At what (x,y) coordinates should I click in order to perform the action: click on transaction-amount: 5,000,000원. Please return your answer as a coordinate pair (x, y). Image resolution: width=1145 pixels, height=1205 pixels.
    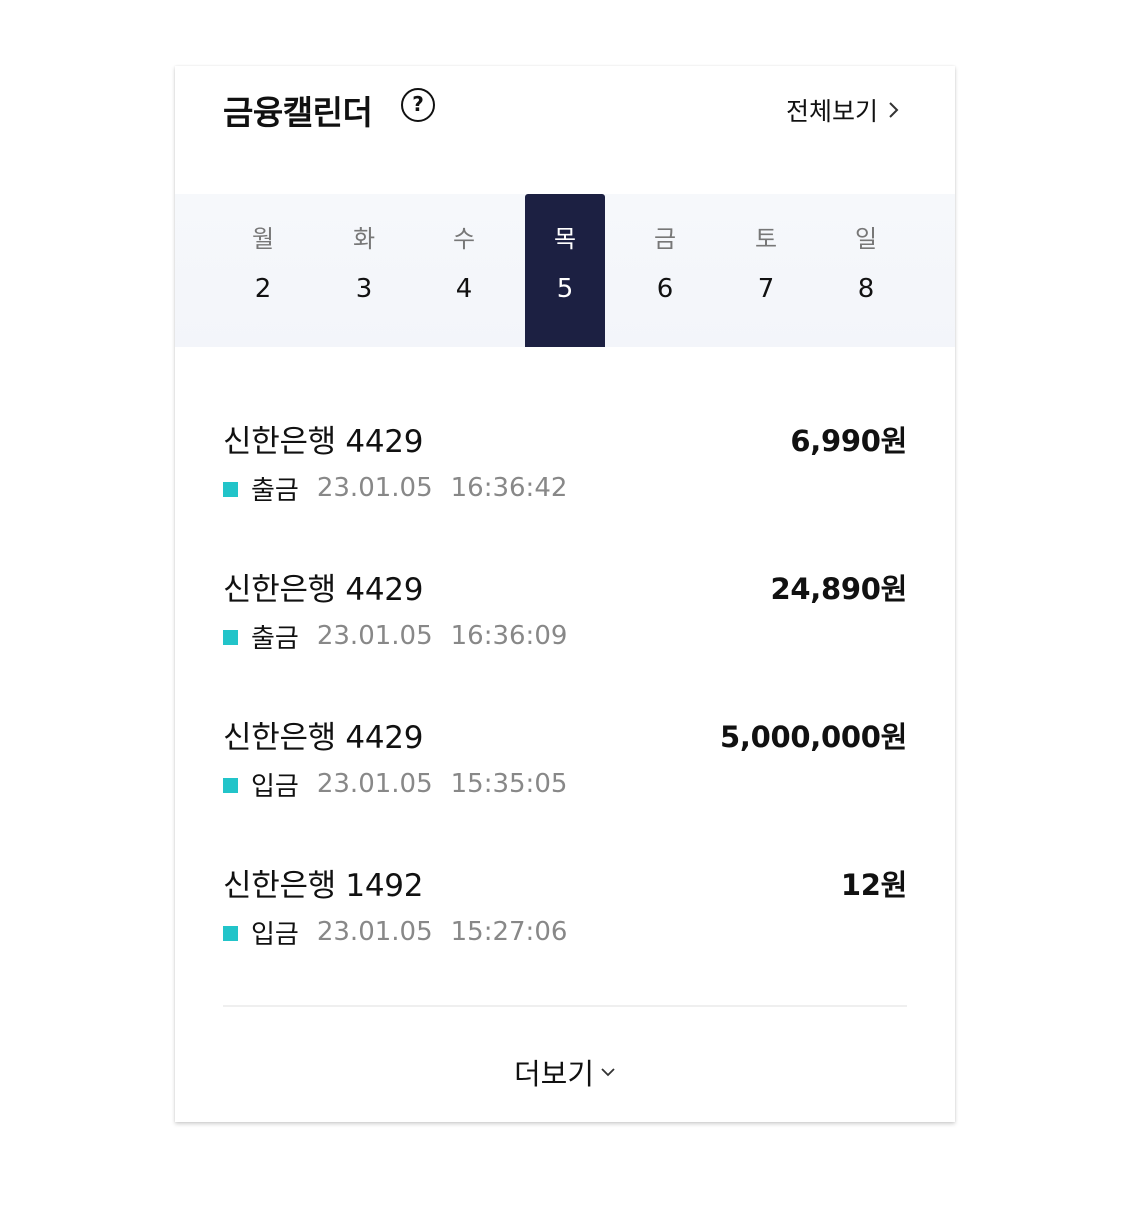
    Looking at the image, I should click on (813, 737).